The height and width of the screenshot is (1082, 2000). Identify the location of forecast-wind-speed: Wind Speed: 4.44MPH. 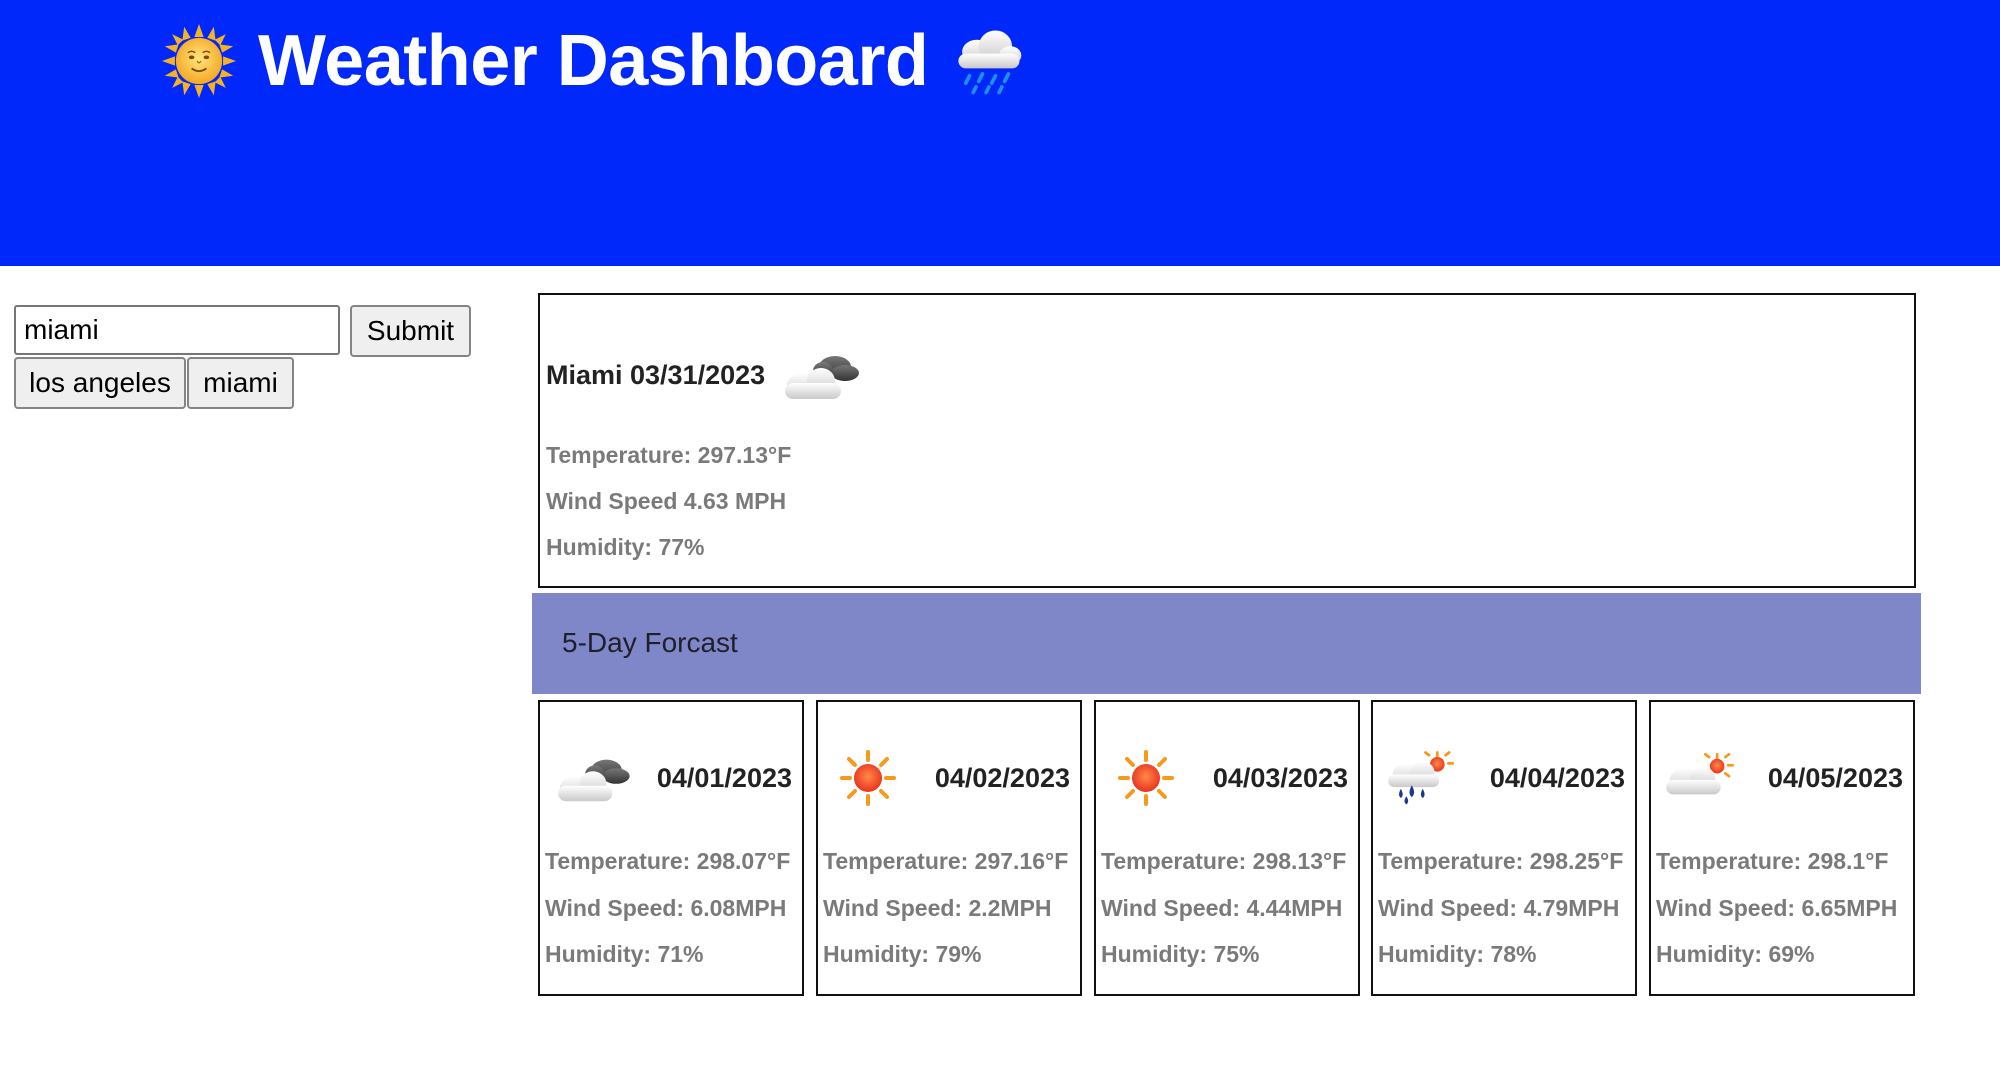
(1222, 908).